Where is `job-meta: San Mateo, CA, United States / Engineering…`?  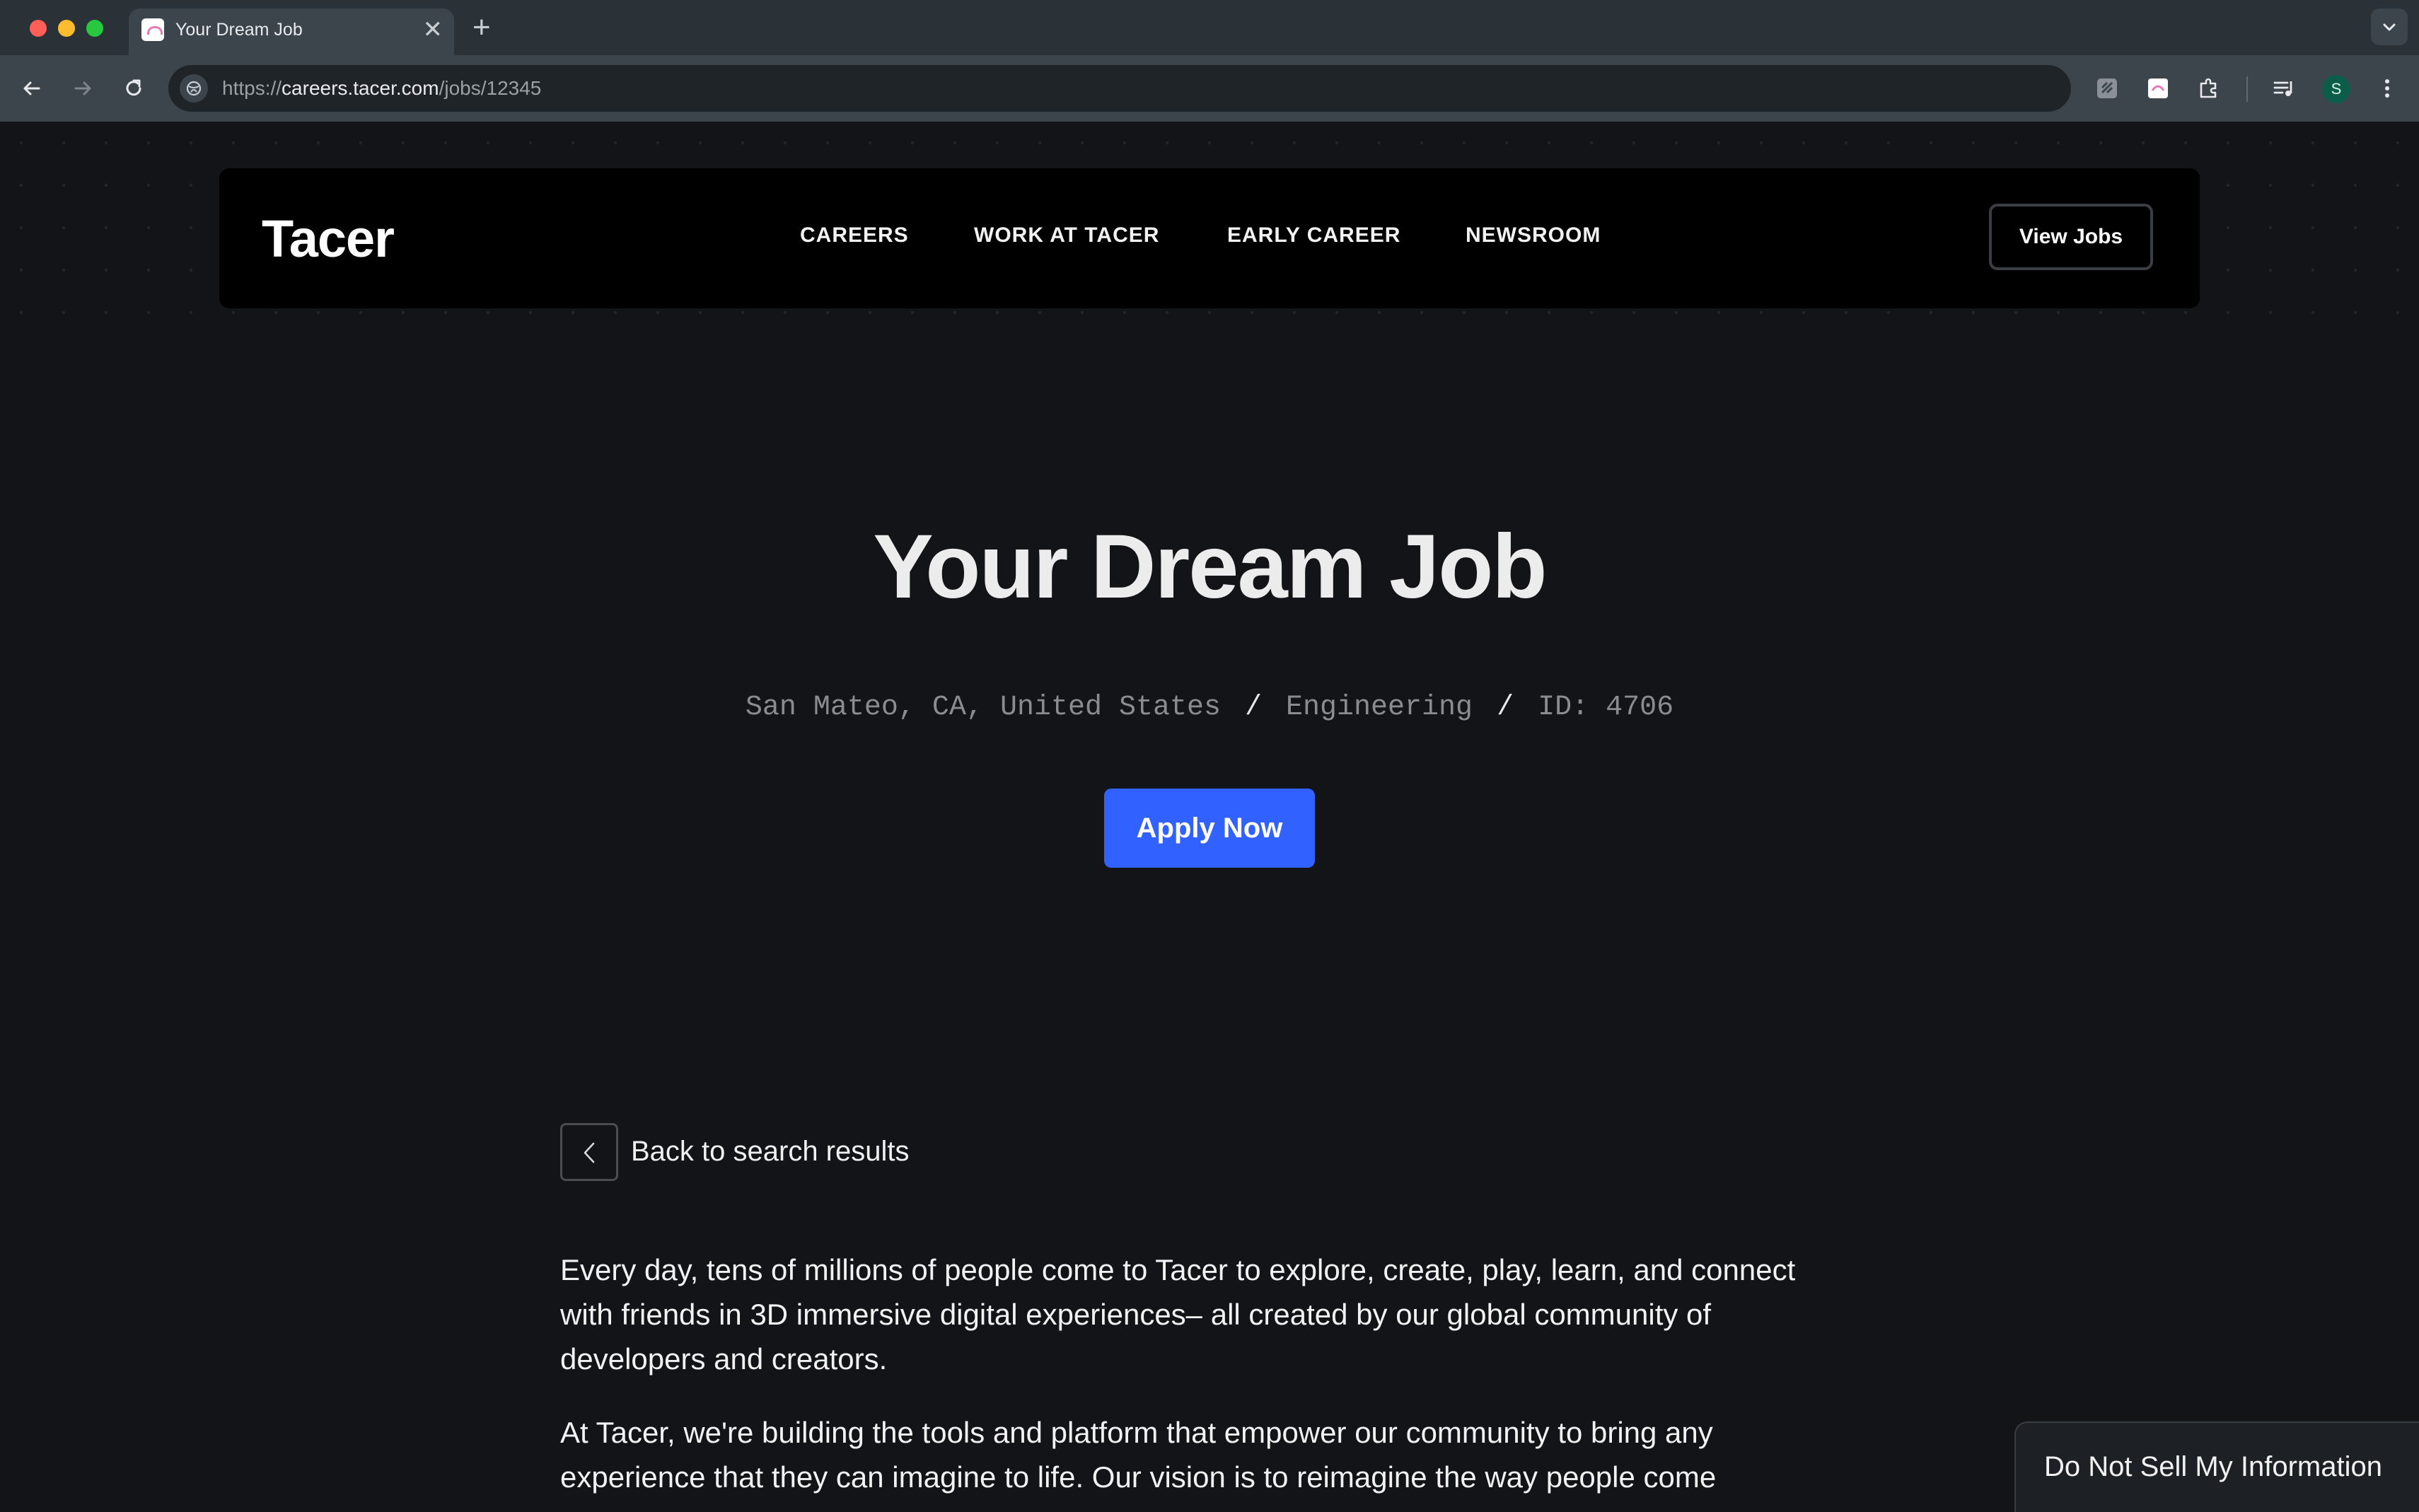
job-meta: San Mateo, CA, United States / Engineering… is located at coordinates (1209, 707).